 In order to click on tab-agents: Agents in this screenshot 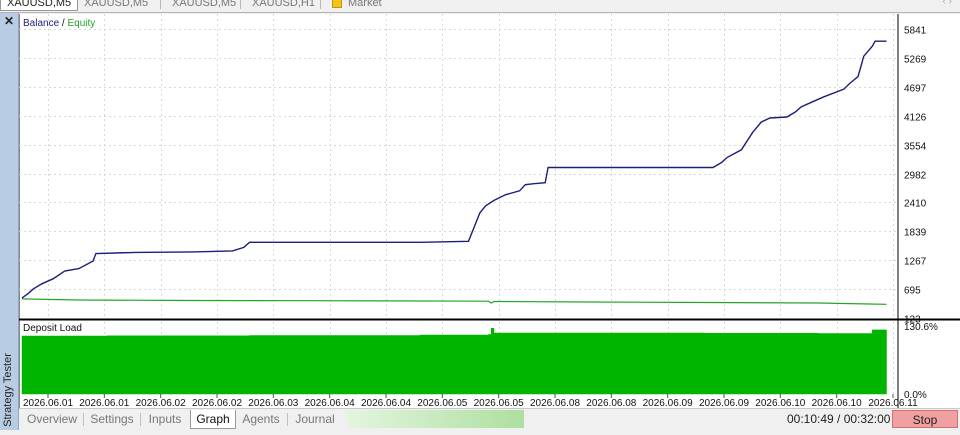, I will do `click(261, 419)`.